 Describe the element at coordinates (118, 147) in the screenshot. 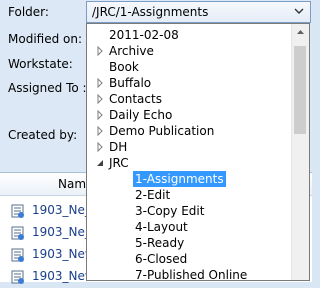

I see `folder-tree-item-label: DH` at that location.